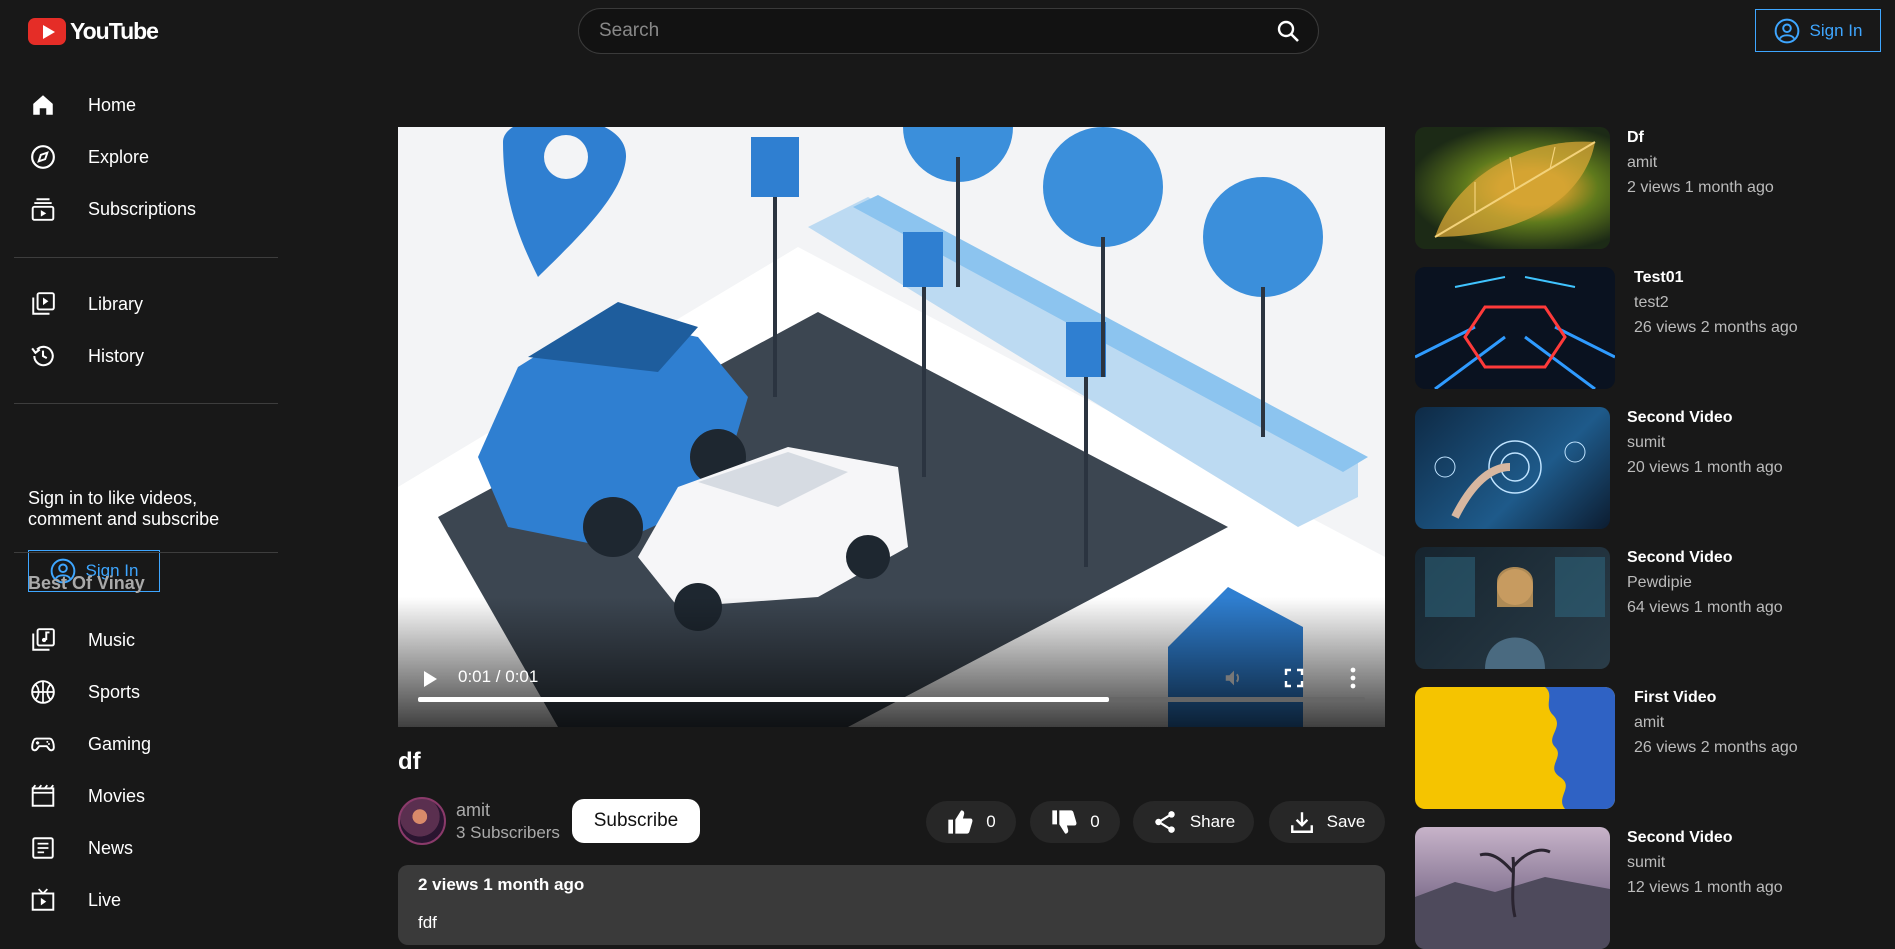  What do you see at coordinates (991, 821) in the screenshot?
I see `like-count: 0` at bounding box center [991, 821].